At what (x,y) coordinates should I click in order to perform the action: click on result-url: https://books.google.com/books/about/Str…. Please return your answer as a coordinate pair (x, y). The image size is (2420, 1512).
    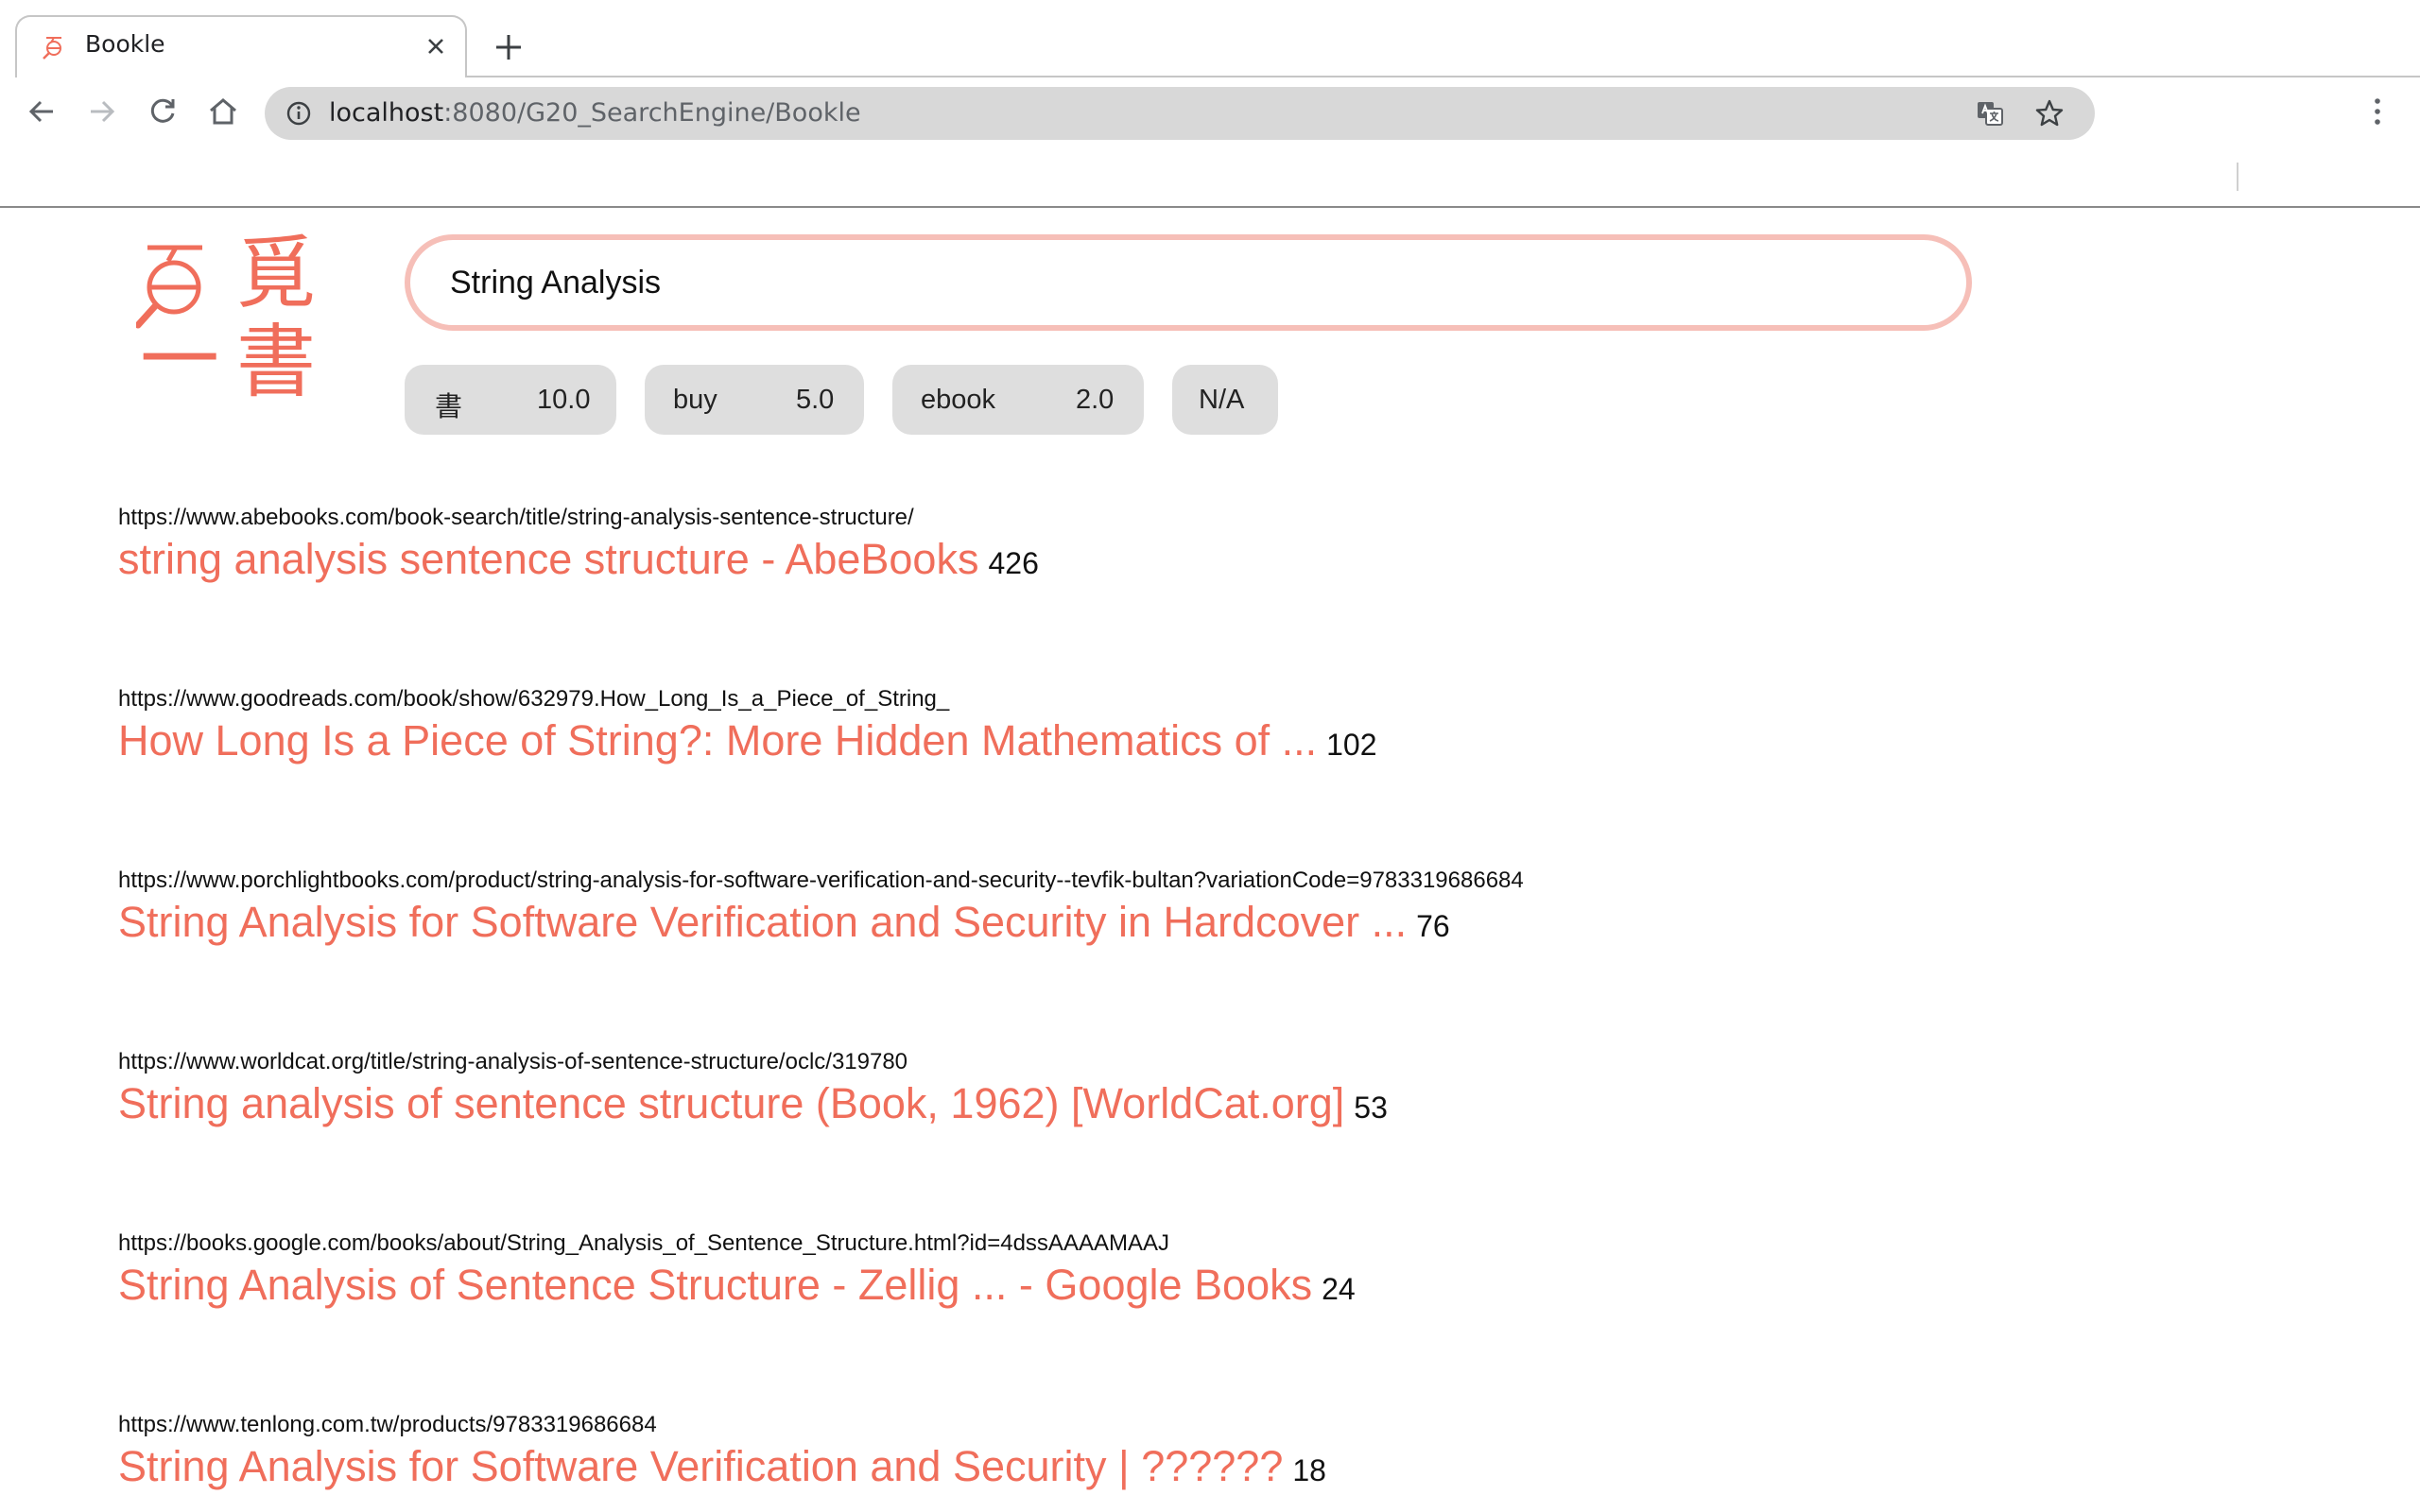
    Looking at the image, I should click on (643, 1243).